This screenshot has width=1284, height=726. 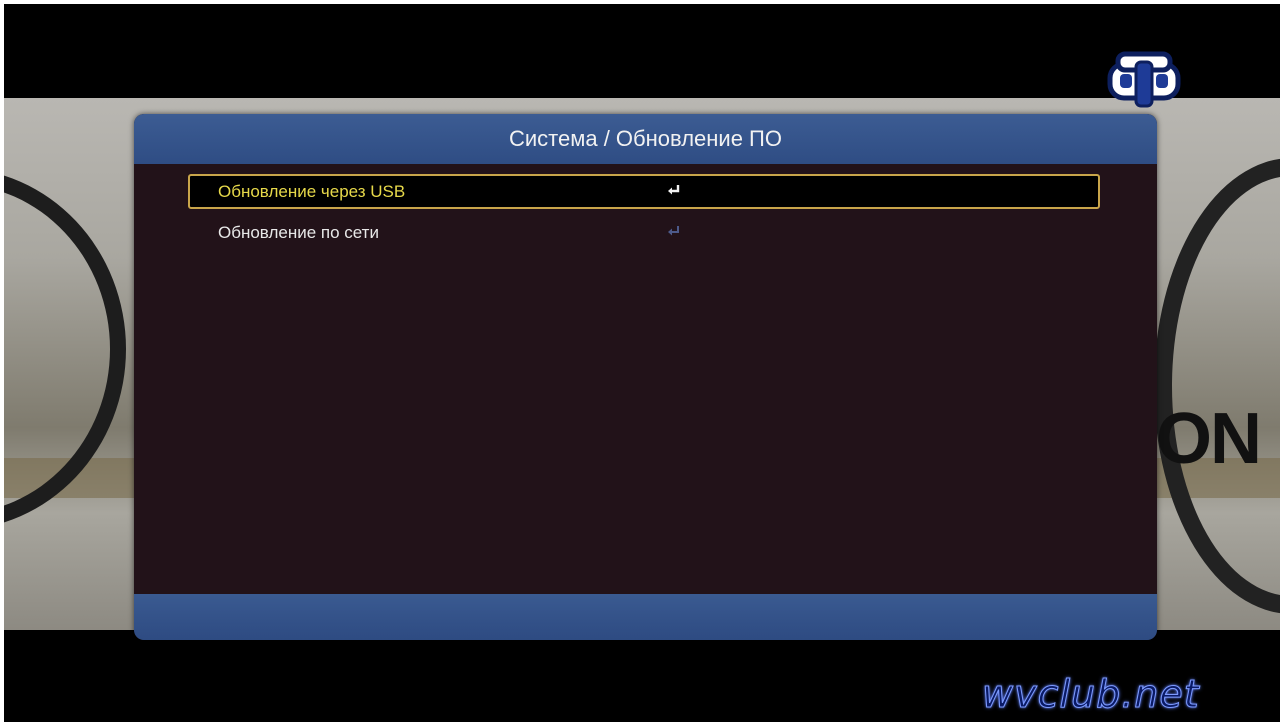 What do you see at coordinates (312, 191) in the screenshot?
I see `menu-item-label: Обновление через USB` at bounding box center [312, 191].